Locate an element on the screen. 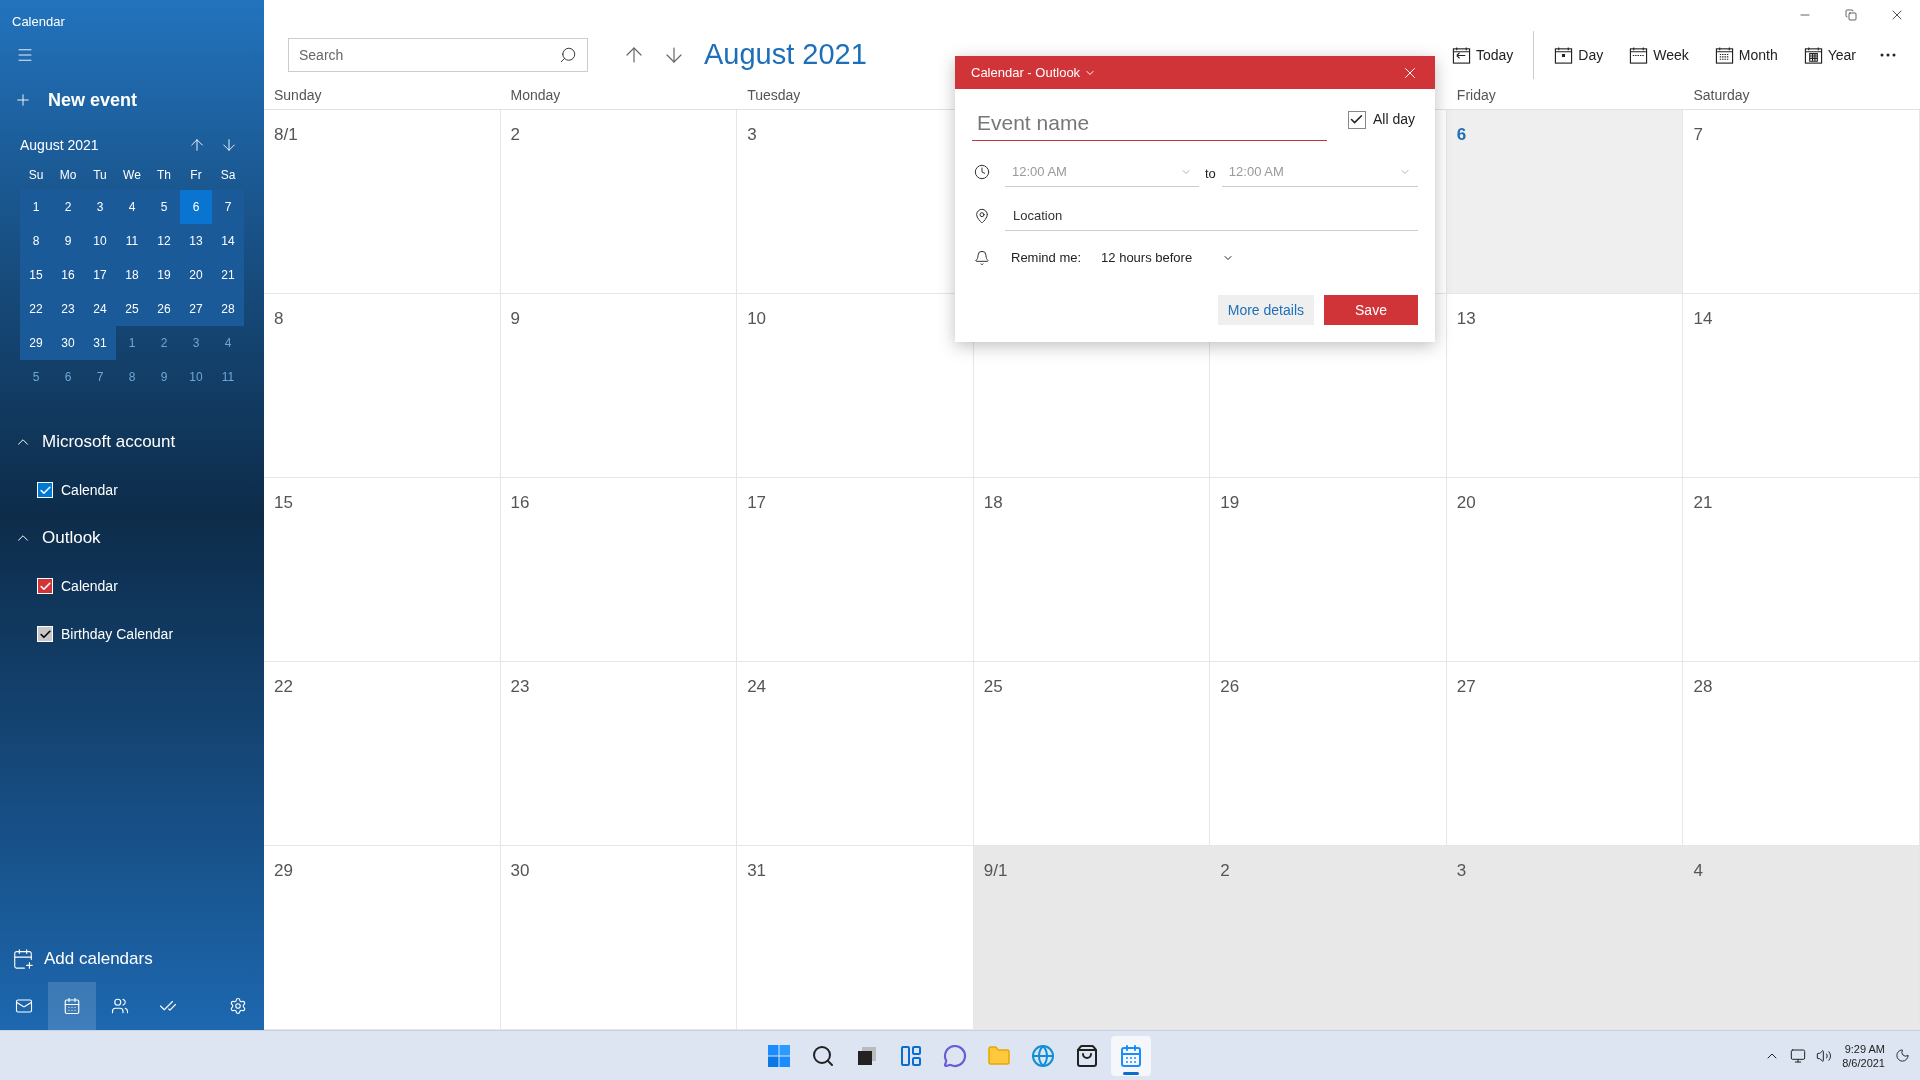 The width and height of the screenshot is (1920, 1080). day-cell: 24 is located at coordinates (855, 754).